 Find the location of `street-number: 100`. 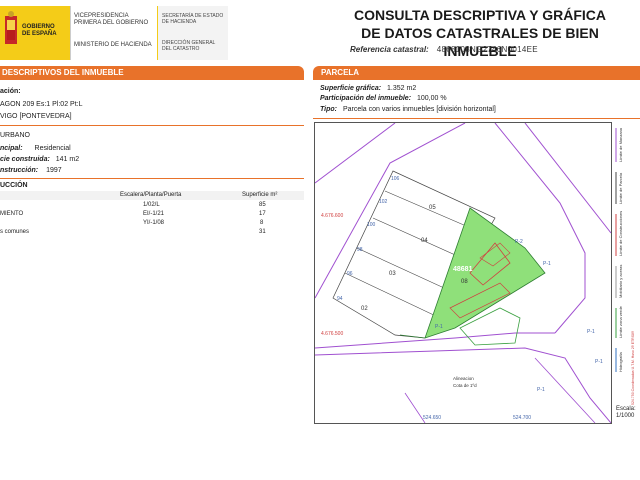

street-number: 100 is located at coordinates (371, 225).